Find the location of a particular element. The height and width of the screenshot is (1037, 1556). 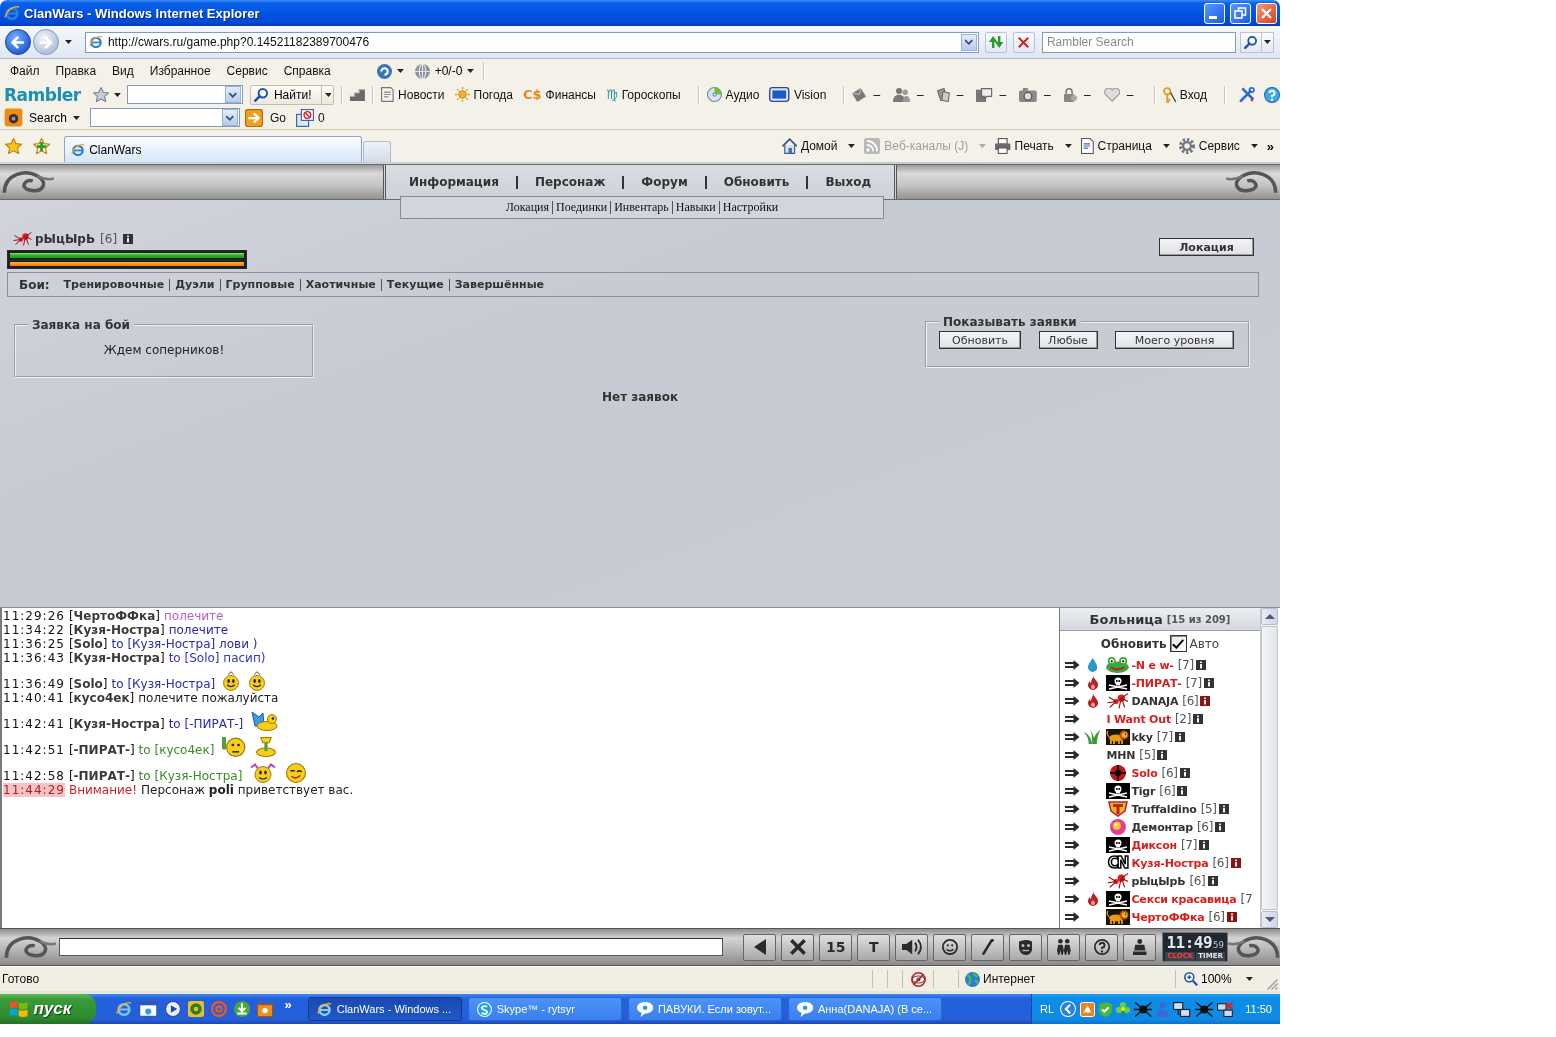

player-name: Демонтар is located at coordinates (1162, 827).